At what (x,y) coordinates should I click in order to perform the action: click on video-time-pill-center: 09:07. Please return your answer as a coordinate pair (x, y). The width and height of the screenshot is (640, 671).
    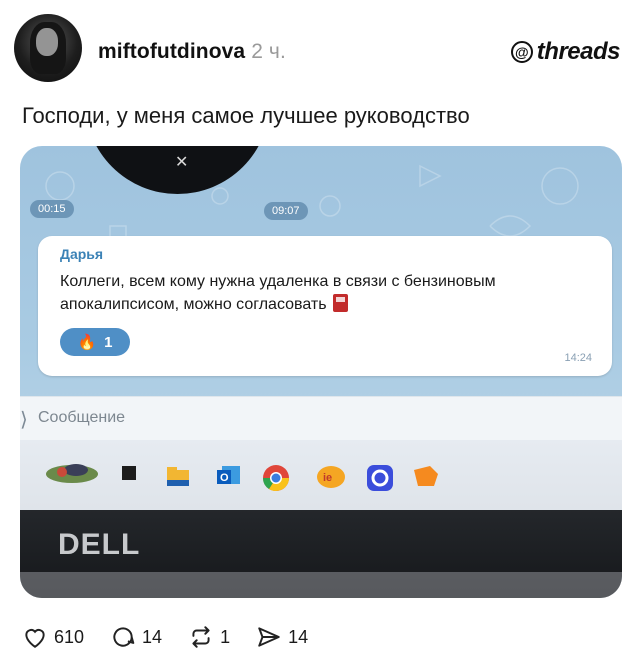
    Looking at the image, I should click on (286, 211).